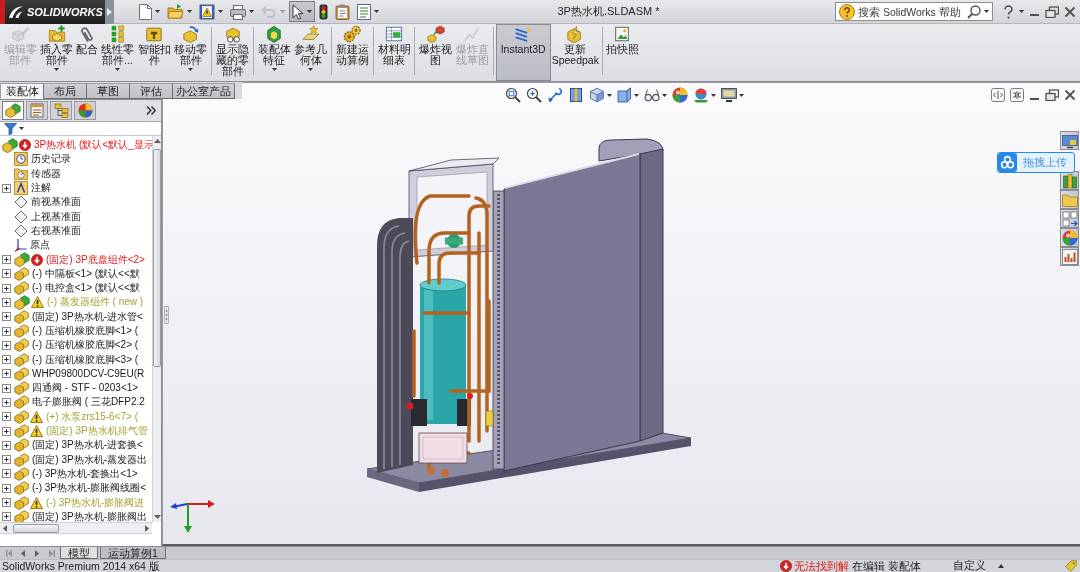 The height and width of the screenshot is (572, 1080). What do you see at coordinates (352, 52) in the screenshot?
I see `new-motion-study-button: 新建运动算例` at bounding box center [352, 52].